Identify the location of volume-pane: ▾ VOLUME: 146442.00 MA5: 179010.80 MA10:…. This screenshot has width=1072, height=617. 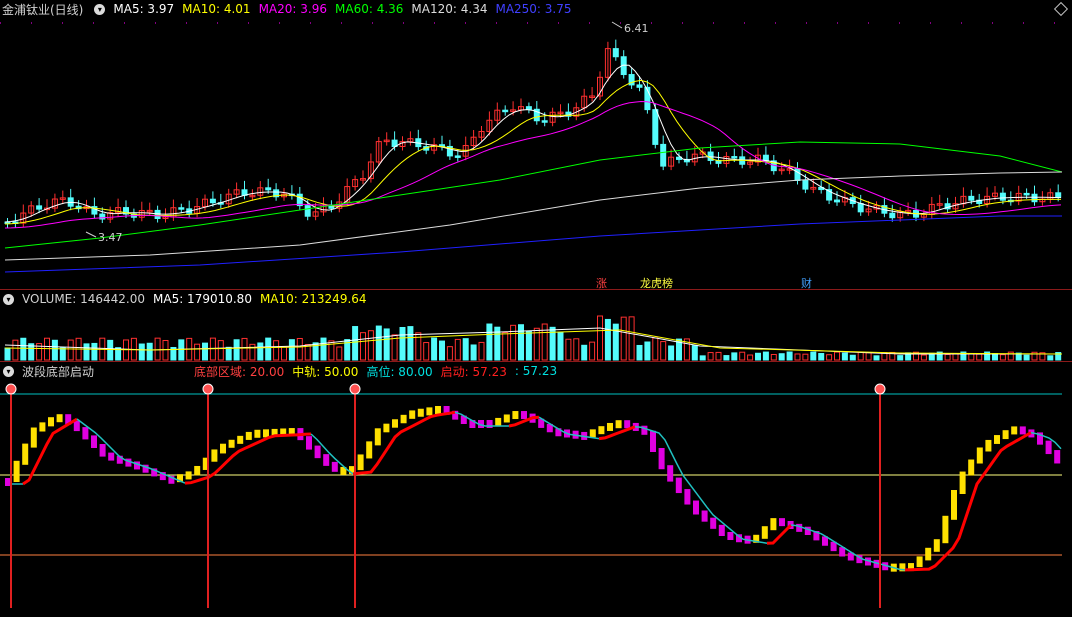
(536, 325).